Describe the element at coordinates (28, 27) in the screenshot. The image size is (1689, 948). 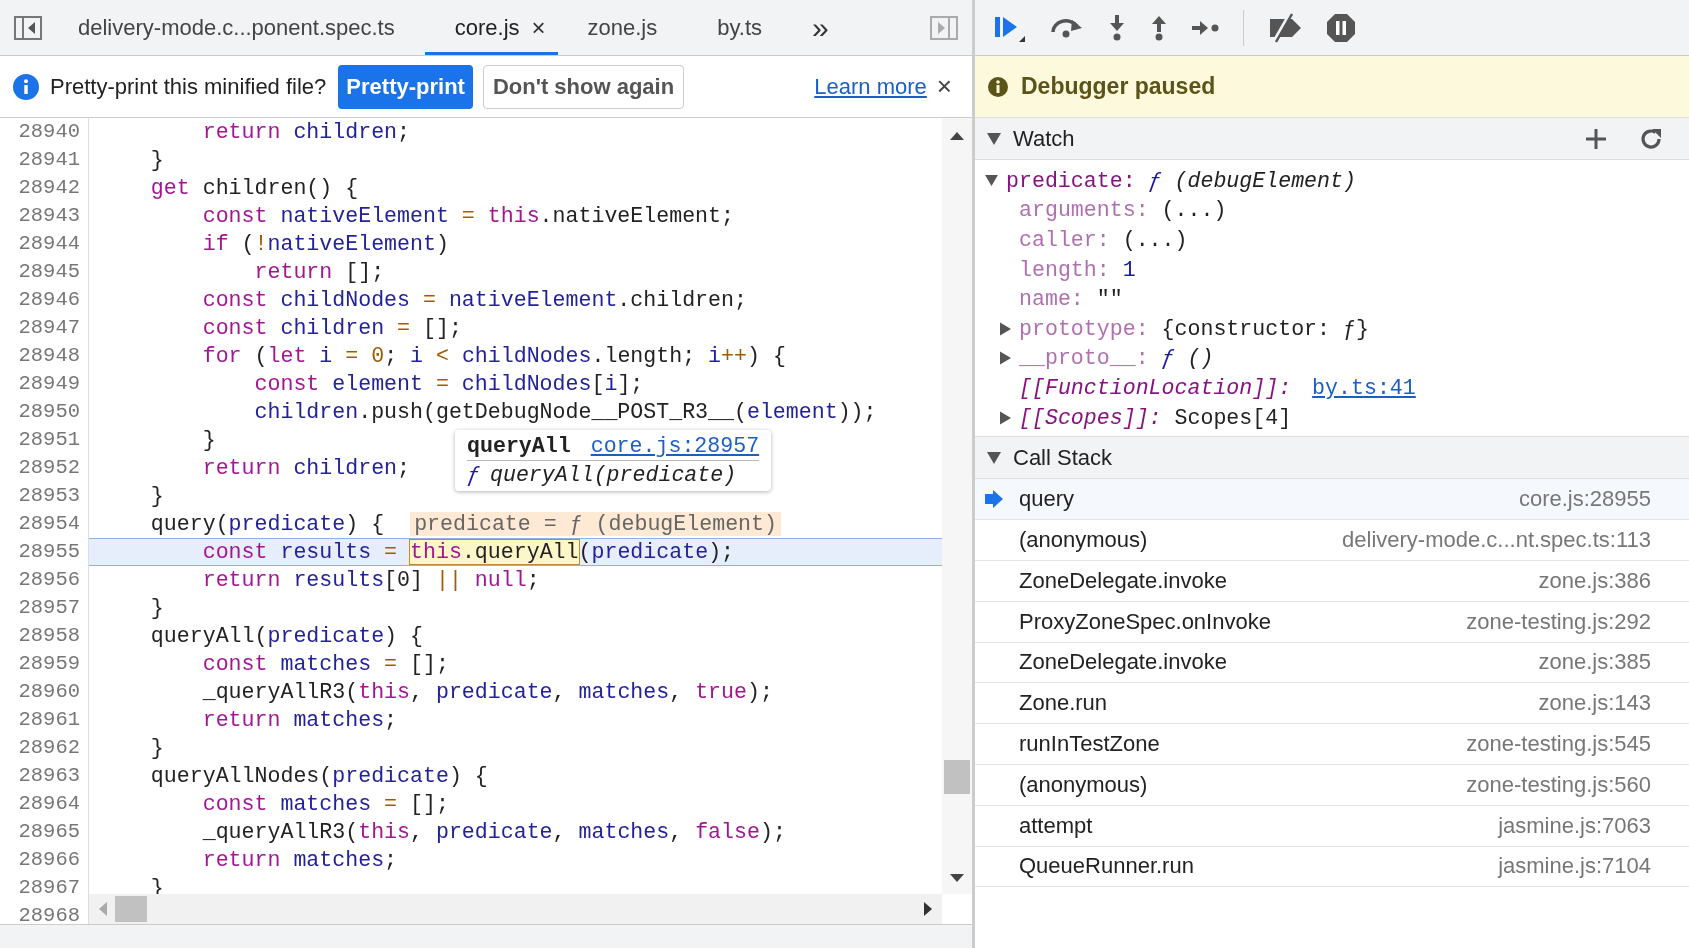
I see `sidebar-toggle-icon` at that location.